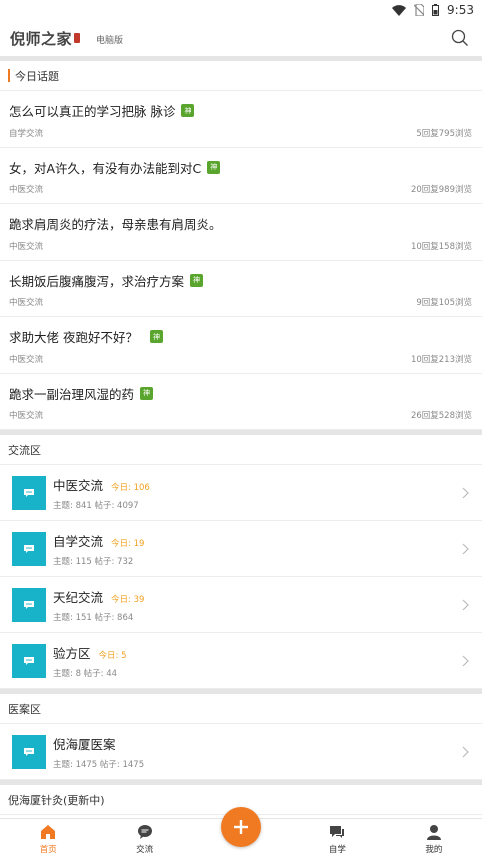  I want to click on topic-meta: 自学交流 5回复795浏览, so click(240, 133).